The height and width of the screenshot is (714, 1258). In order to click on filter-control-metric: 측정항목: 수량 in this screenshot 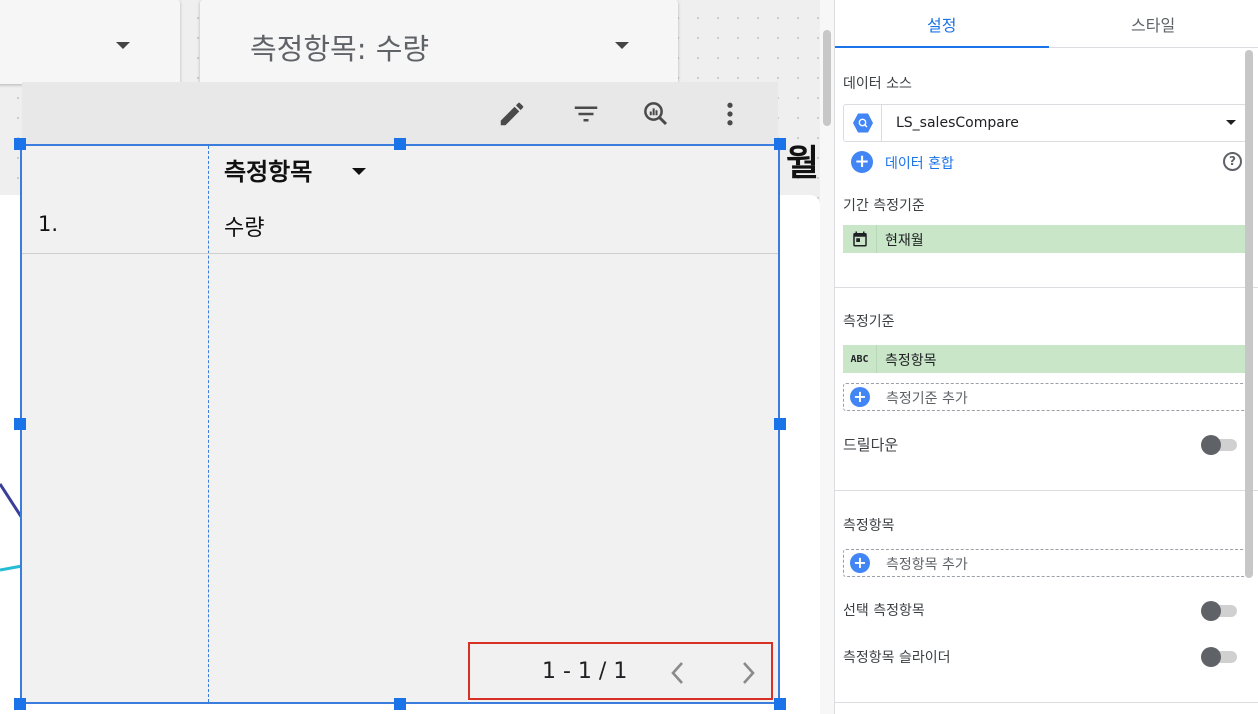, I will do `click(439, 42)`.